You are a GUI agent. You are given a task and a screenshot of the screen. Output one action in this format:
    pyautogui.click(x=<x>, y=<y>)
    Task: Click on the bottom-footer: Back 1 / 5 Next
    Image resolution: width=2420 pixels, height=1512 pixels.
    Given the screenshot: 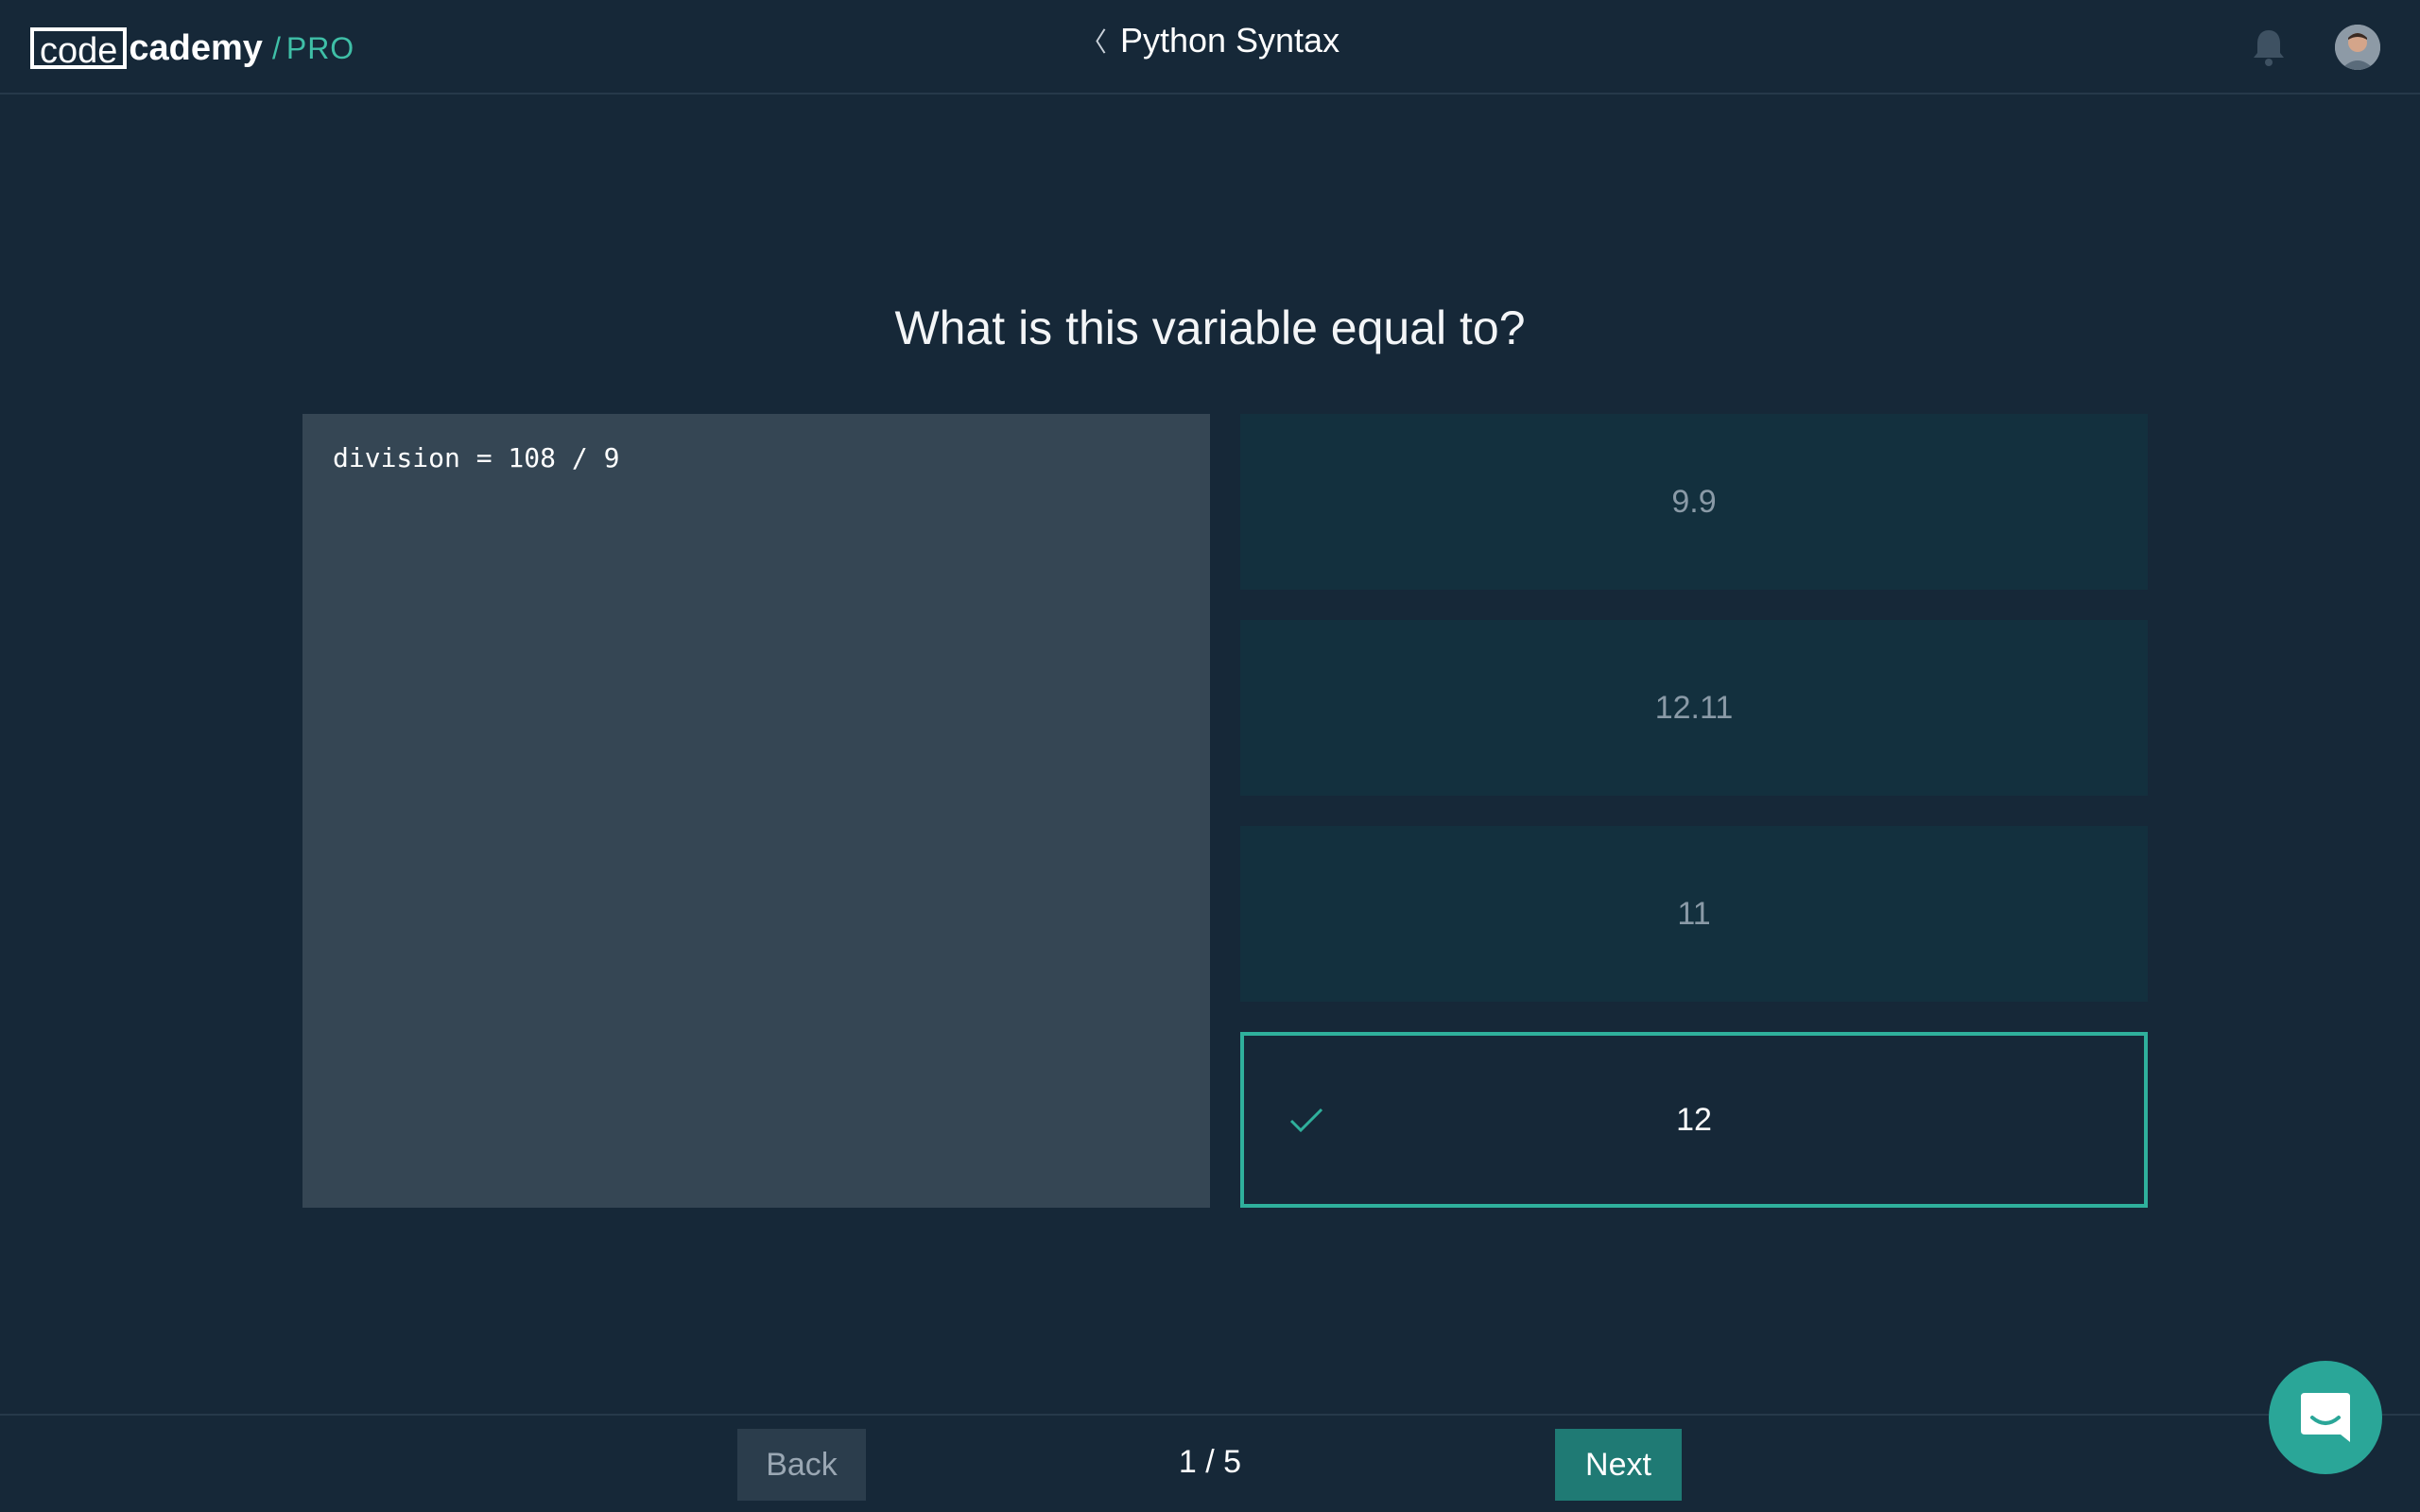 What is the action you would take?
    pyautogui.click(x=1210, y=1463)
    